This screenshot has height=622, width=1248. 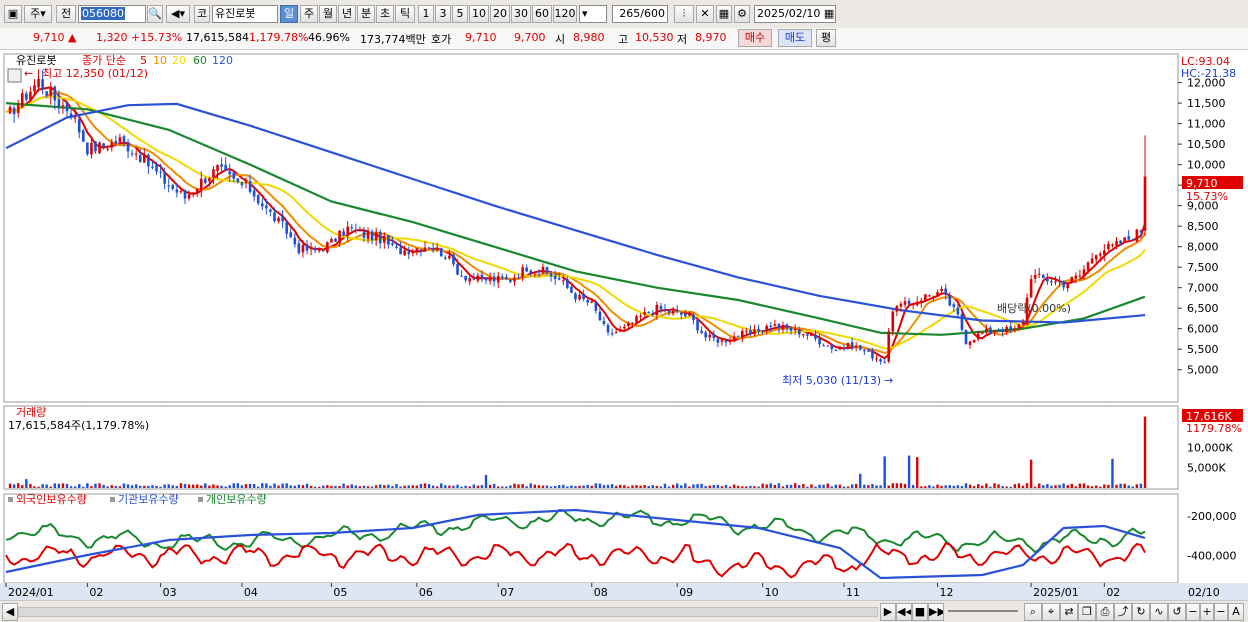 What do you see at coordinates (1123, 612) in the screenshot?
I see `export-icon: ⤴` at bounding box center [1123, 612].